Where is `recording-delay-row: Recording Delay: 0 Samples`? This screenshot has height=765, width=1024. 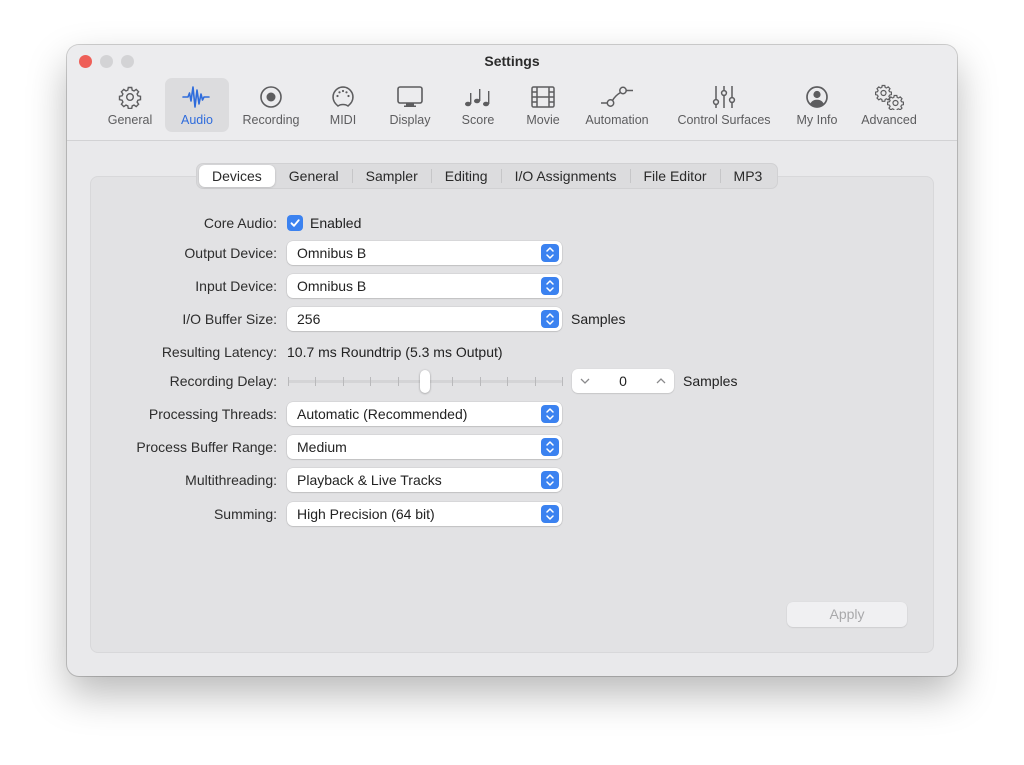 recording-delay-row: Recording Delay: 0 Samples is located at coordinates (512, 381).